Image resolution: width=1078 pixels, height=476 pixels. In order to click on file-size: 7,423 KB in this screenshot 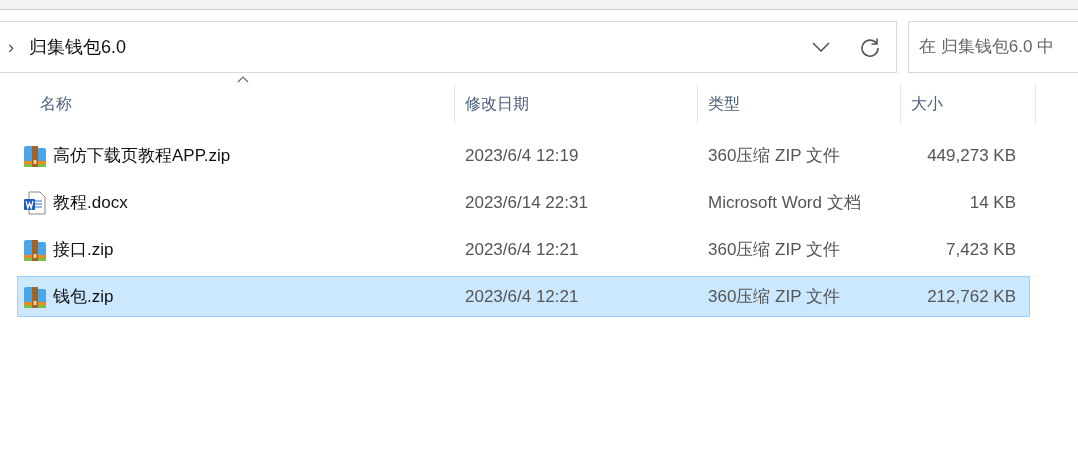, I will do `click(981, 249)`.